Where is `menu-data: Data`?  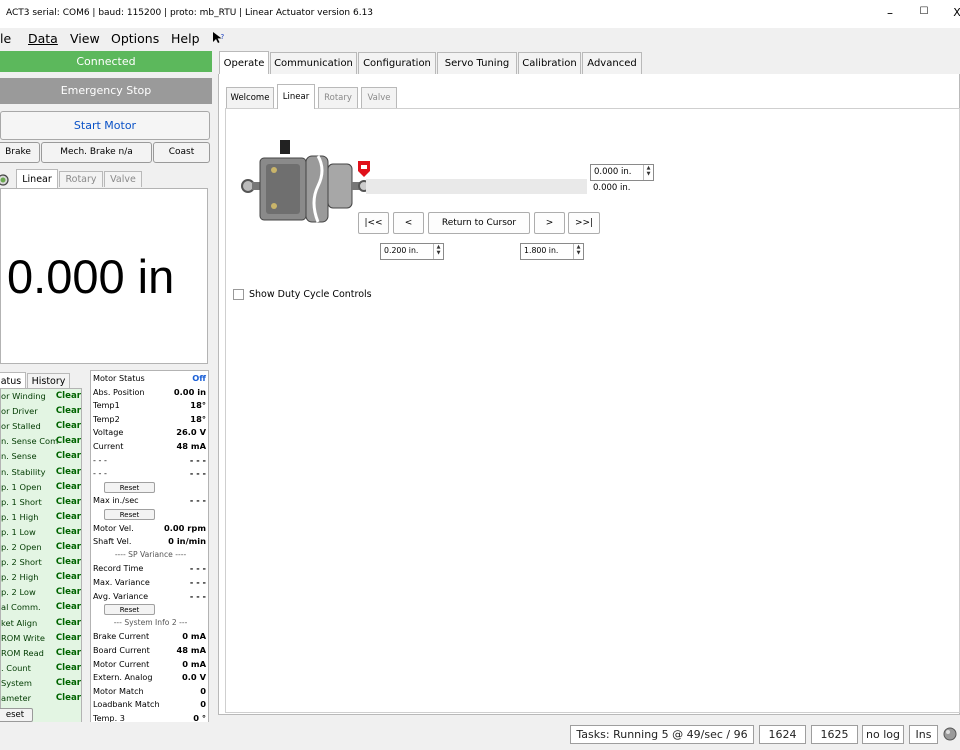 menu-data: Data is located at coordinates (43, 38).